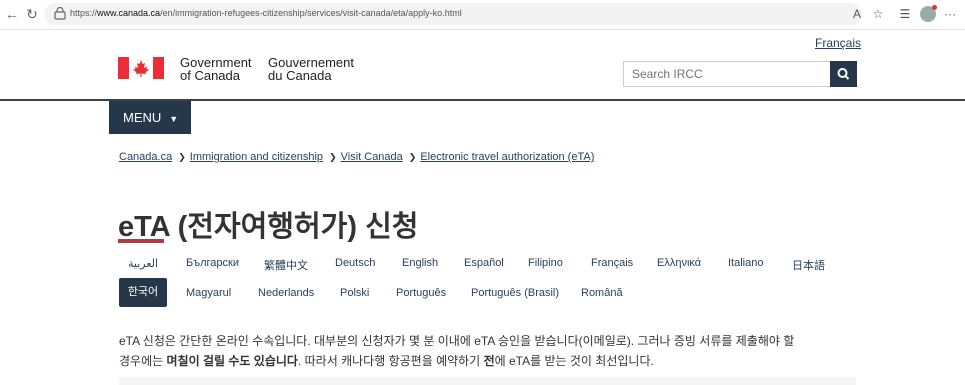 The width and height of the screenshot is (965, 385). I want to click on lang-bulgarian: Български, so click(212, 263).